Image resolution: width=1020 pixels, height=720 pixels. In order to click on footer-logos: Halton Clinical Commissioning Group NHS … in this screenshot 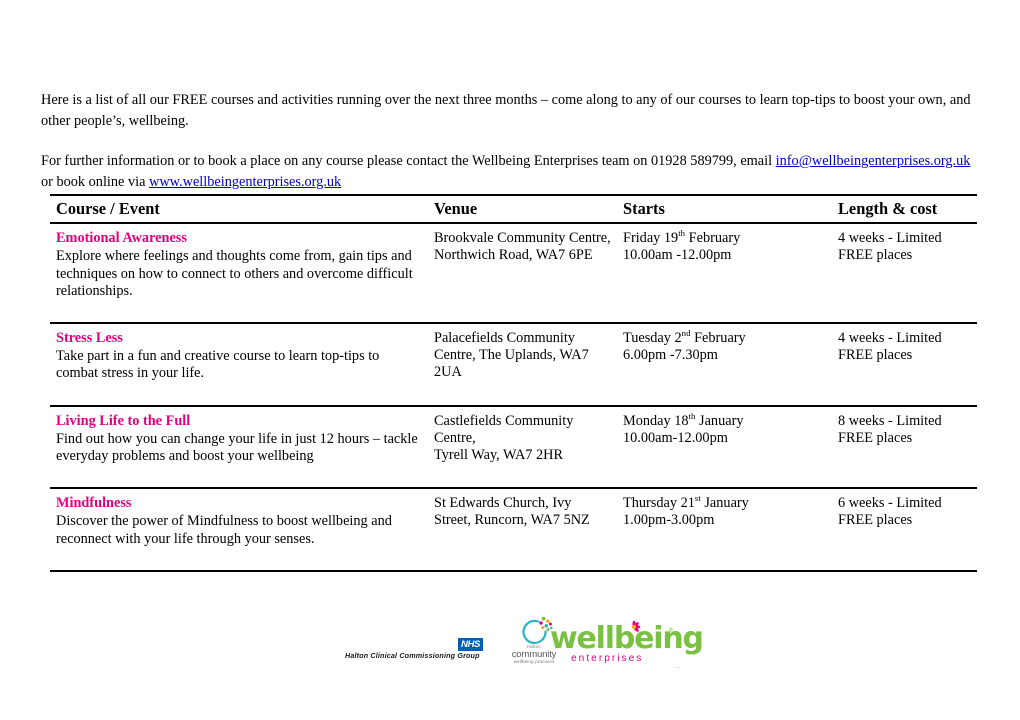, I will do `click(524, 645)`.